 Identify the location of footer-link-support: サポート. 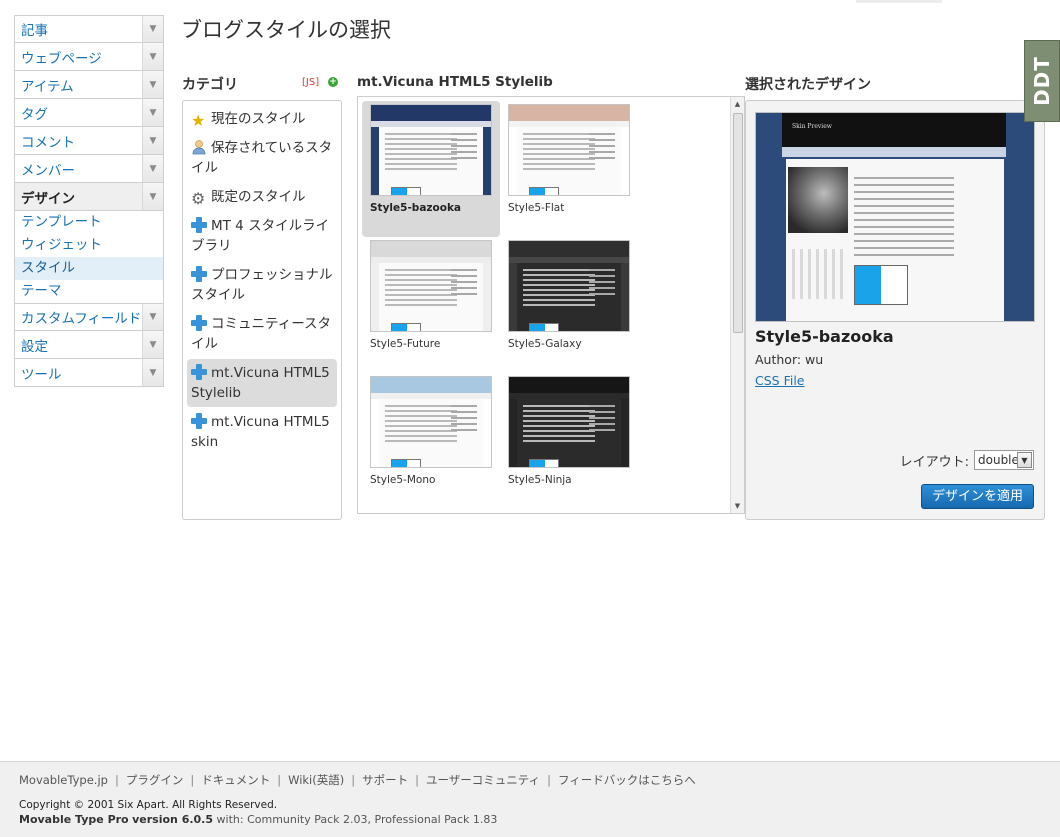
(385, 780).